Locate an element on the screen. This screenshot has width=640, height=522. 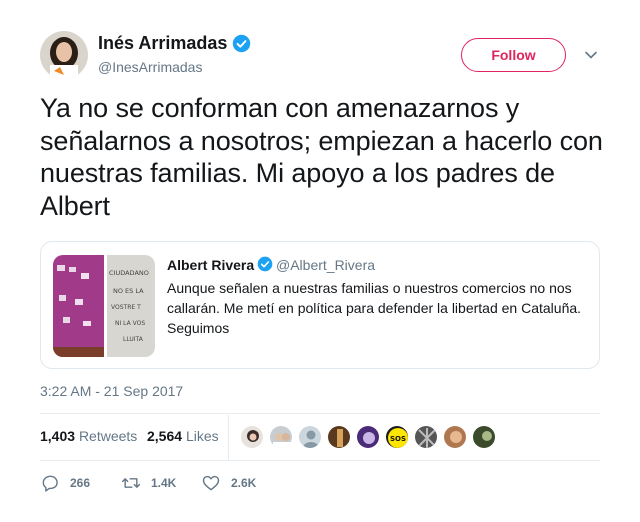
retweets-stat: 1,403 Retweets is located at coordinates (88, 436).